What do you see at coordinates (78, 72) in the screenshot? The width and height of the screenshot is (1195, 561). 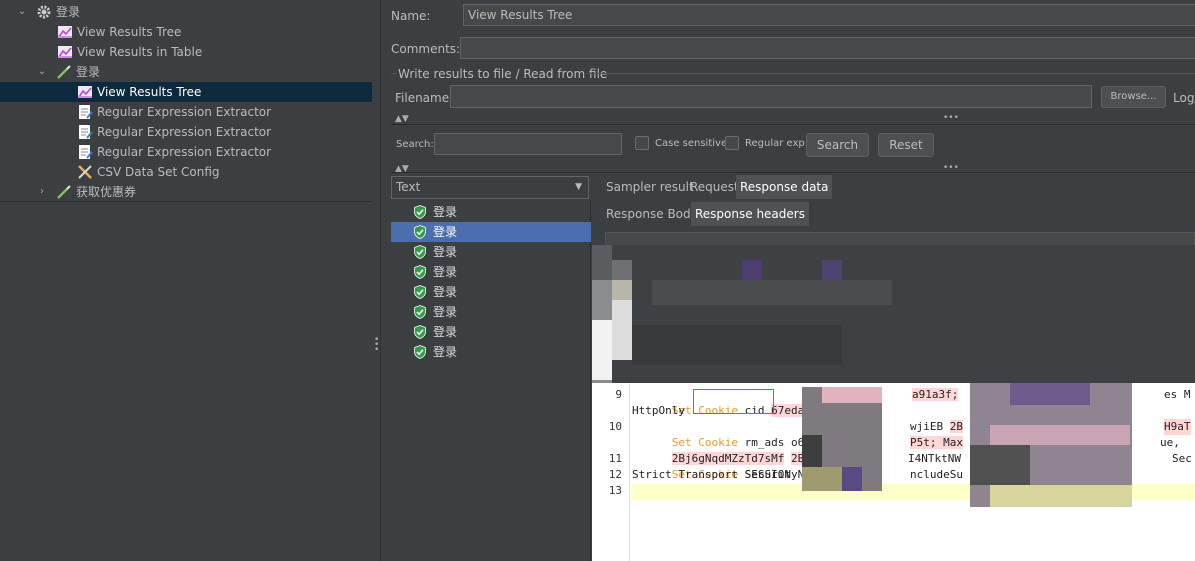 I see `tree-node-sampler-login: 登录` at bounding box center [78, 72].